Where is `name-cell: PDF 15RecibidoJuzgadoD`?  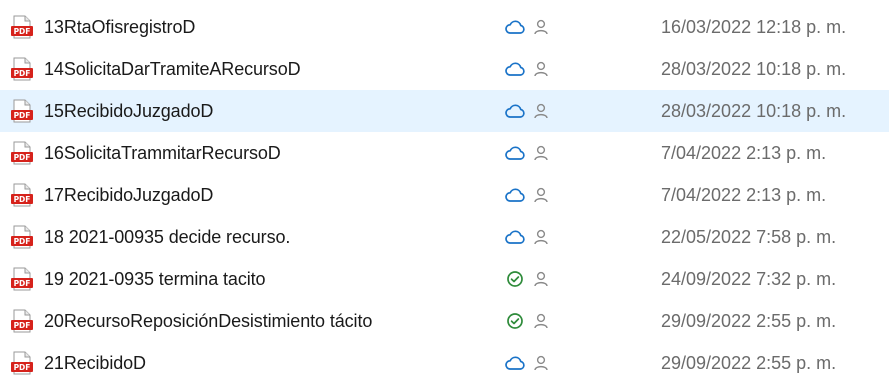 name-cell: PDF 15RecibidoJuzgadoD is located at coordinates (111, 111).